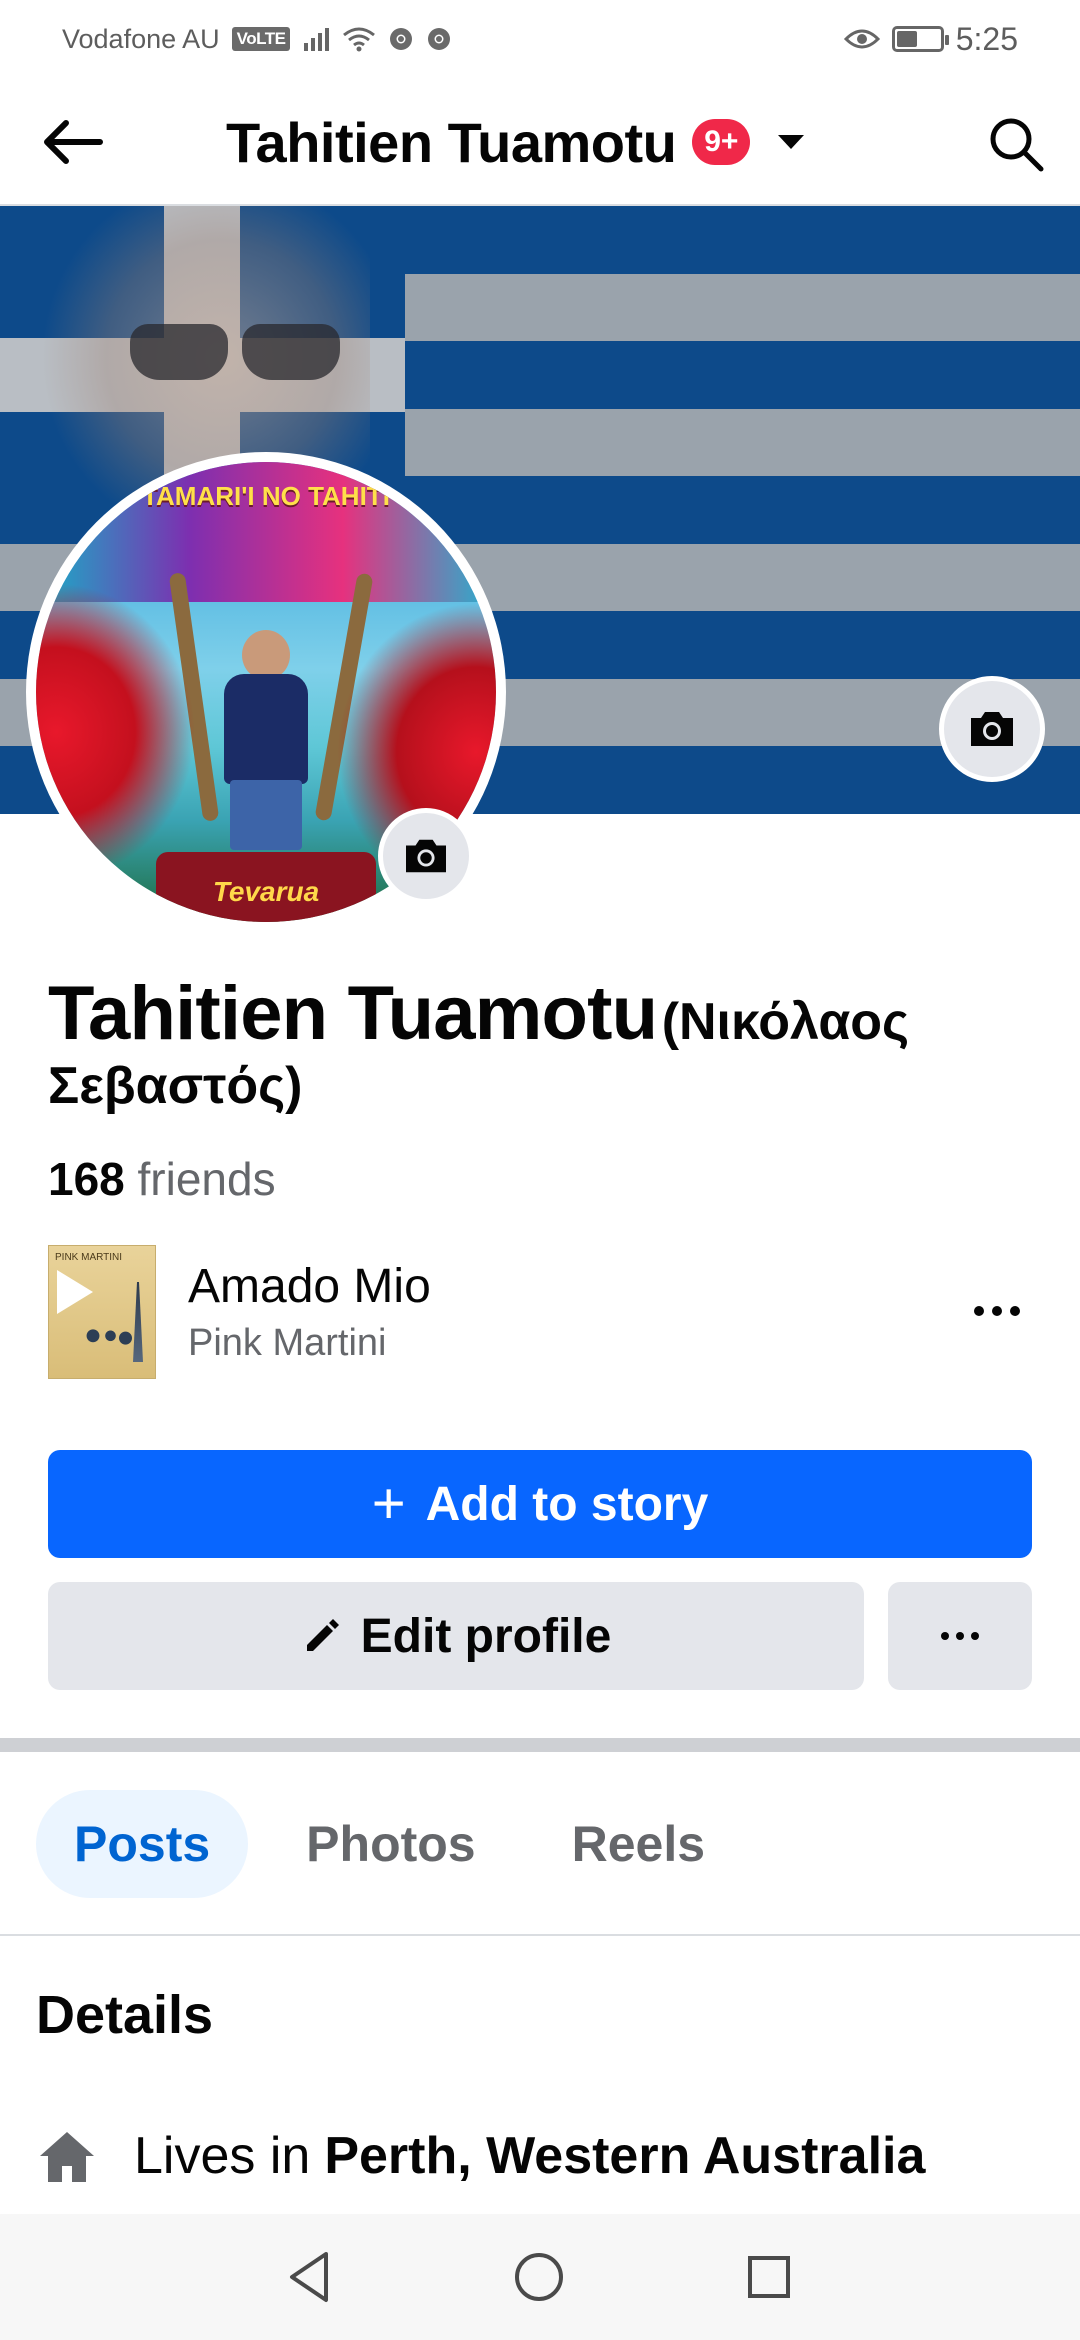 Image resolution: width=1080 pixels, height=2340 pixels. Describe the element at coordinates (540, 1745) in the screenshot. I see `section-divider` at that location.